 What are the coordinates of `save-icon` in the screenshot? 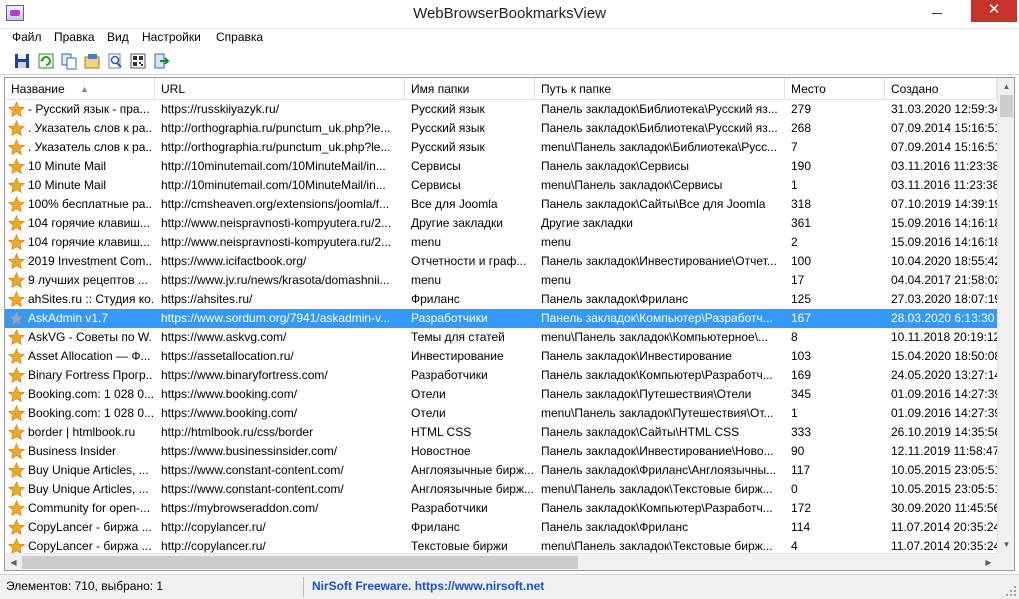 It's located at (22, 61).